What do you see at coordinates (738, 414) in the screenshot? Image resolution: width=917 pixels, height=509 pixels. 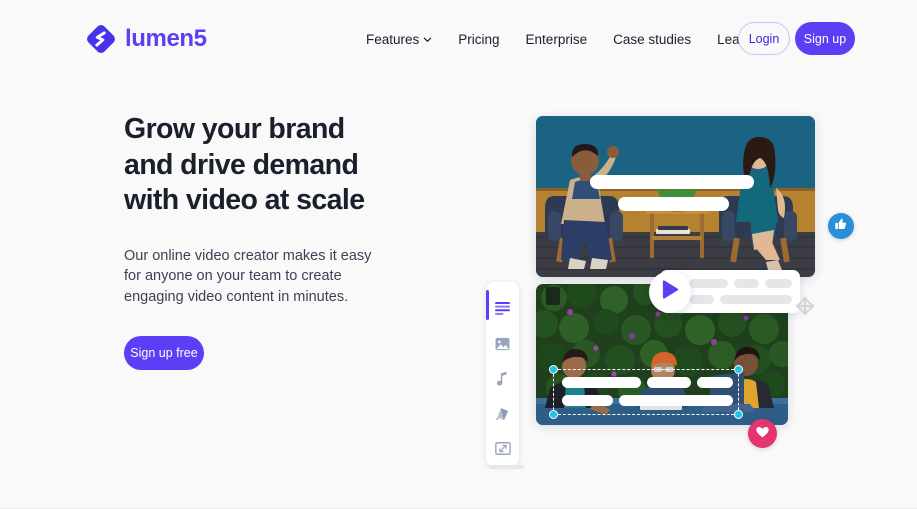 I see `resize-handle-bottom-right` at bounding box center [738, 414].